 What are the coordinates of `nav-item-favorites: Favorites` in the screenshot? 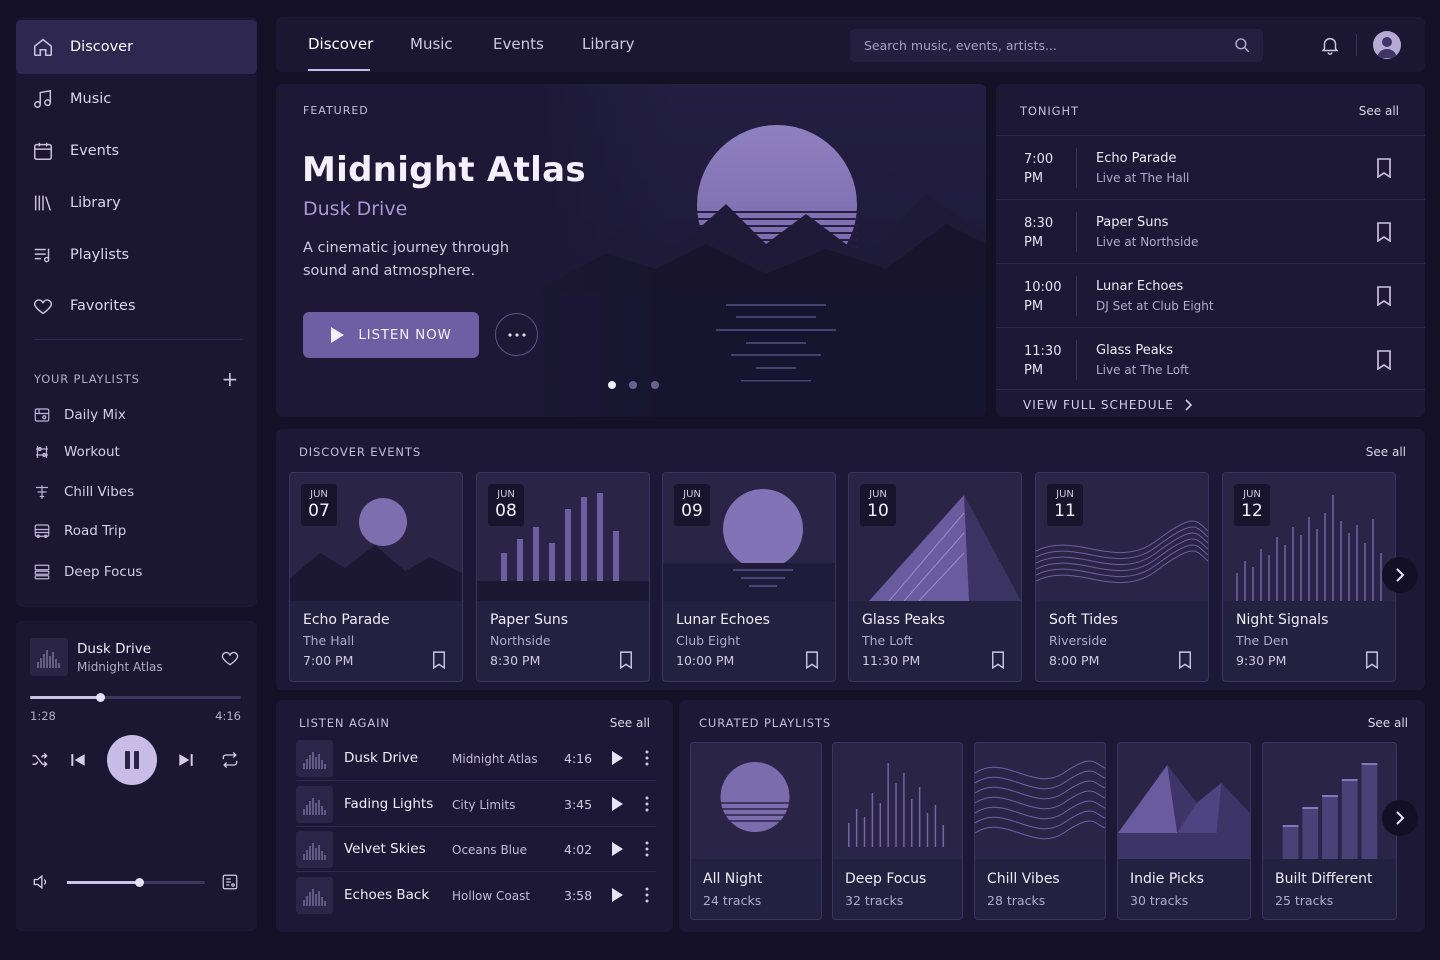 It's located at (136, 306).